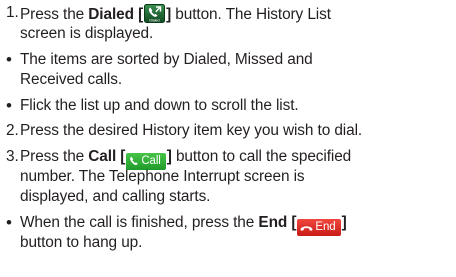  I want to click on end-label: End, so click(273, 222).